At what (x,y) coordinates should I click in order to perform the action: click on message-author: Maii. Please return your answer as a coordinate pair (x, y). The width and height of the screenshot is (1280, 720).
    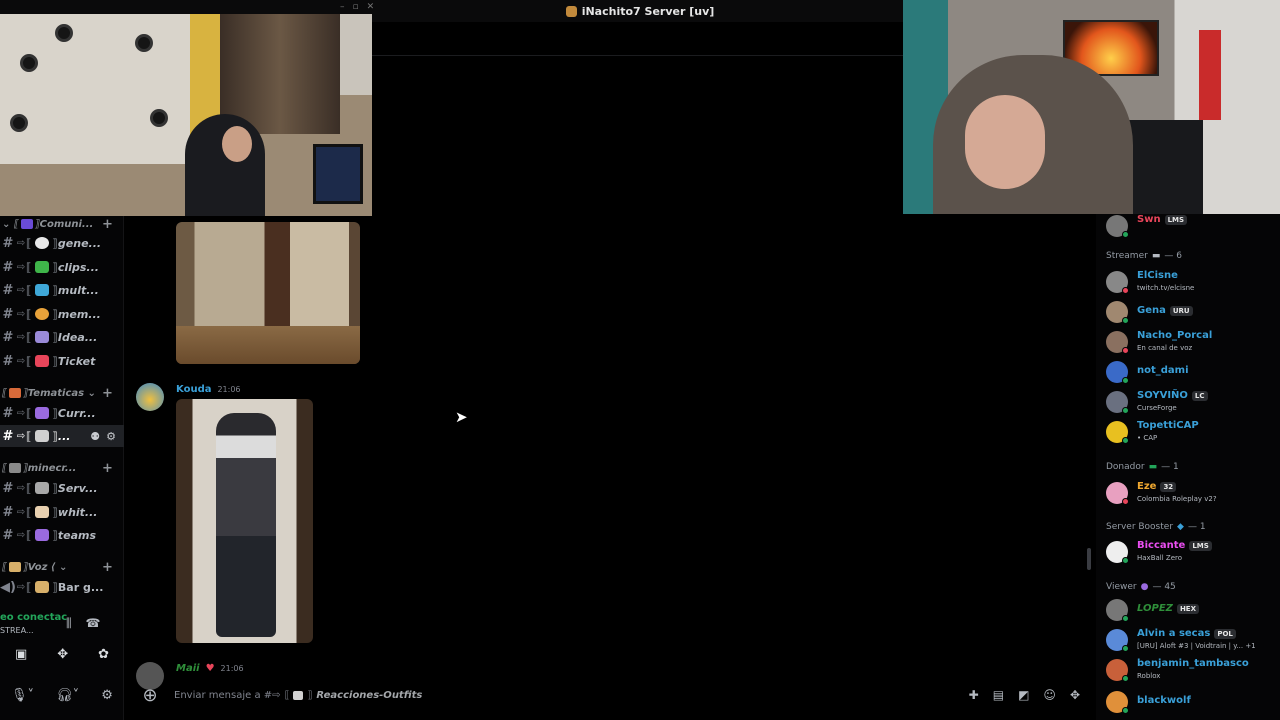
    Looking at the image, I should click on (188, 668).